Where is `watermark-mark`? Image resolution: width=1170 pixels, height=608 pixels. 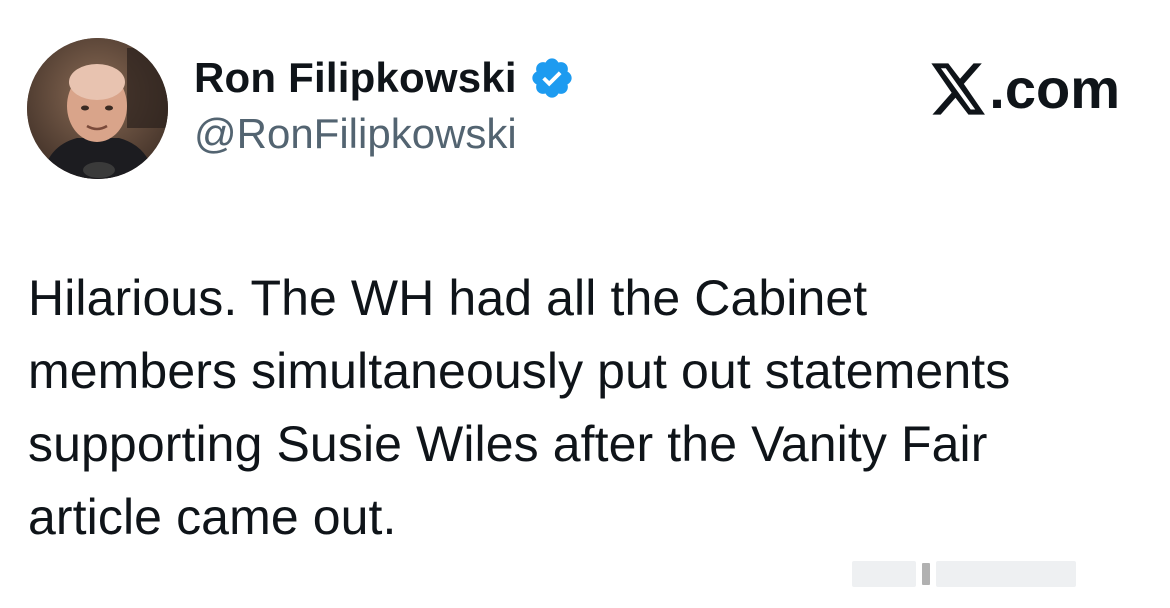
watermark-mark is located at coordinates (926, 574).